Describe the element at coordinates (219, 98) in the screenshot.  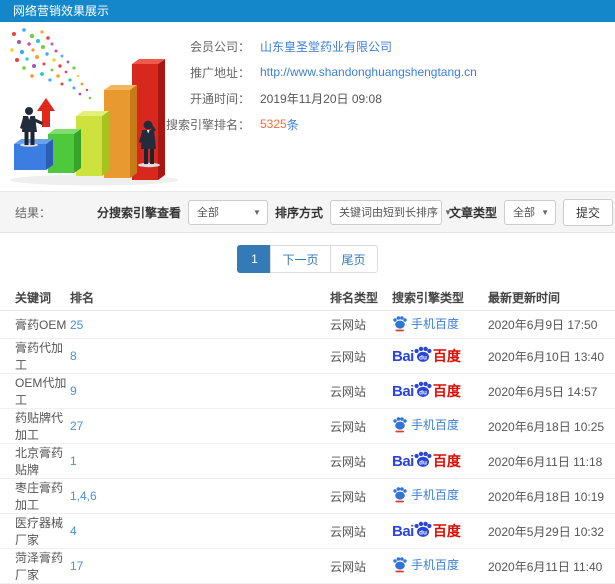
I see `opened-time-label: 开通时间：` at that location.